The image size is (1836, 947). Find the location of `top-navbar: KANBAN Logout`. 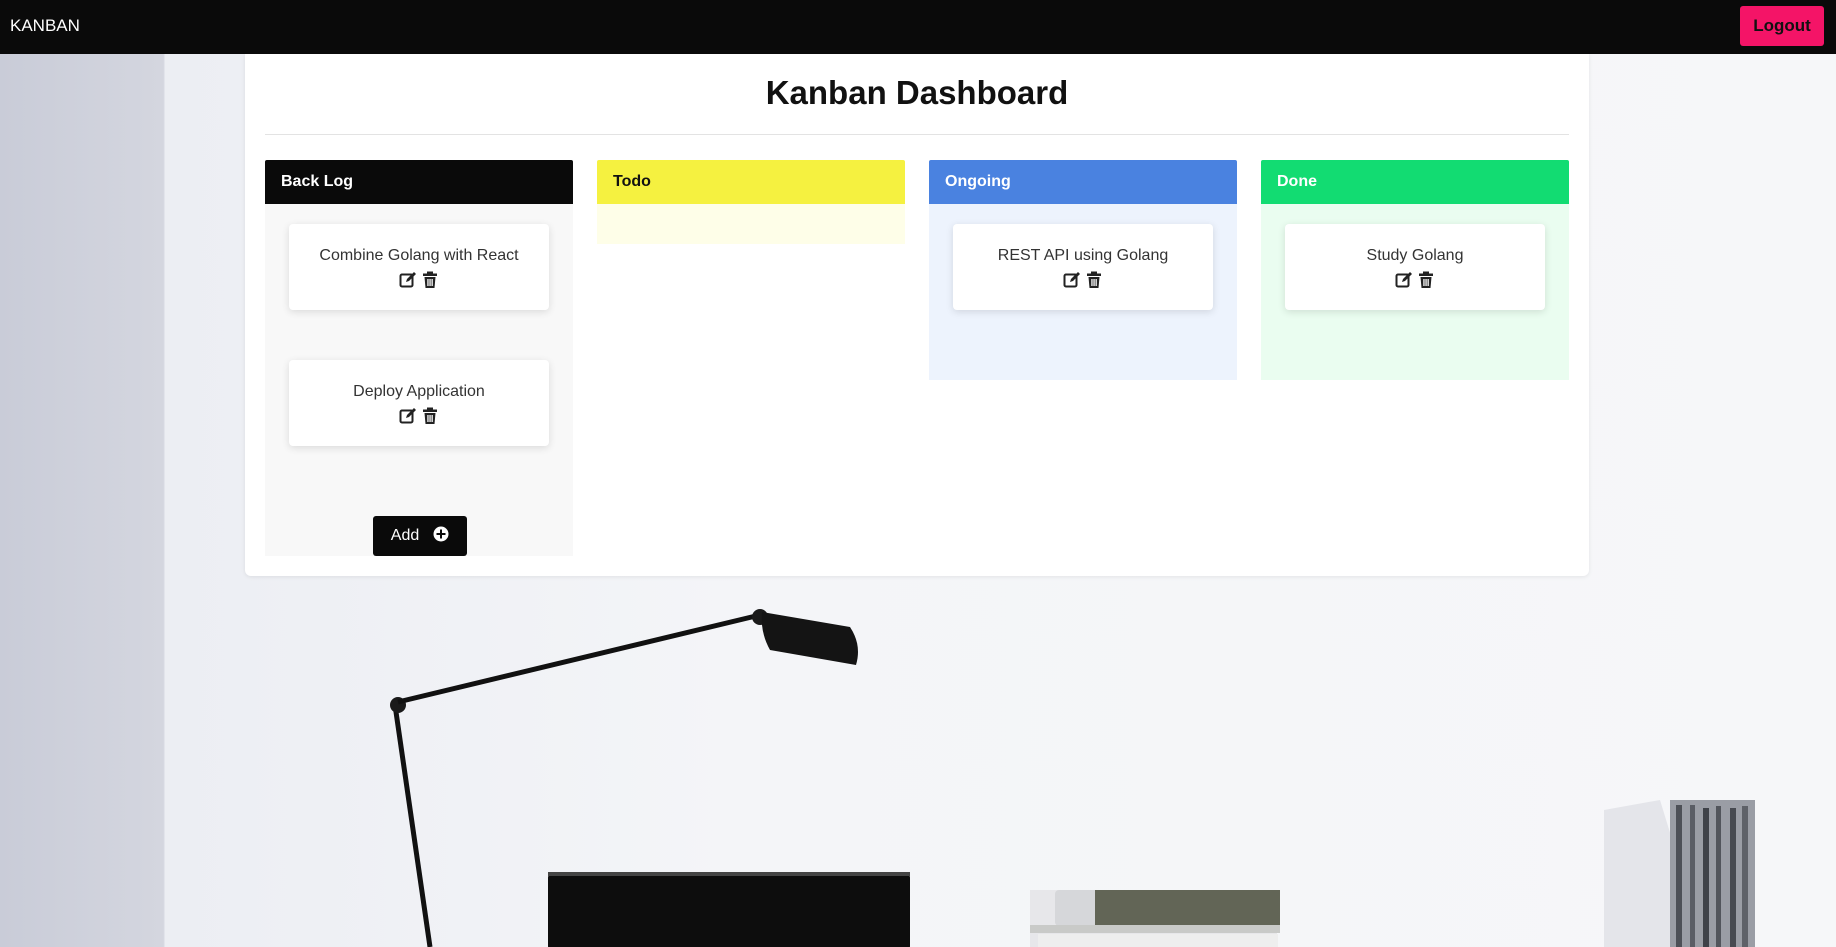

top-navbar: KANBAN Logout is located at coordinates (918, 27).